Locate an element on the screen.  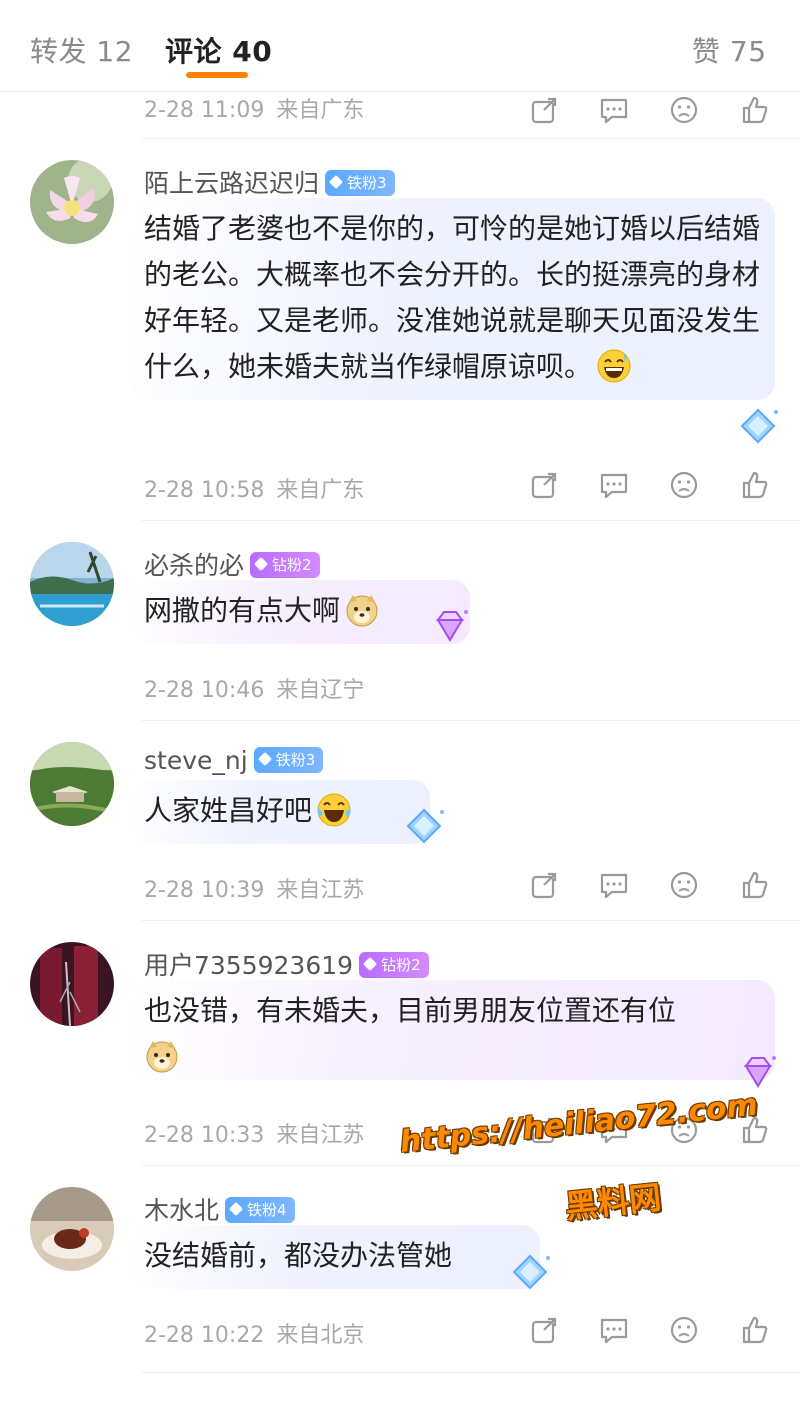
comment-bubble: 也没错，有未婚夫，目前男朋友位置还有位 is located at coordinates (452, 1030).